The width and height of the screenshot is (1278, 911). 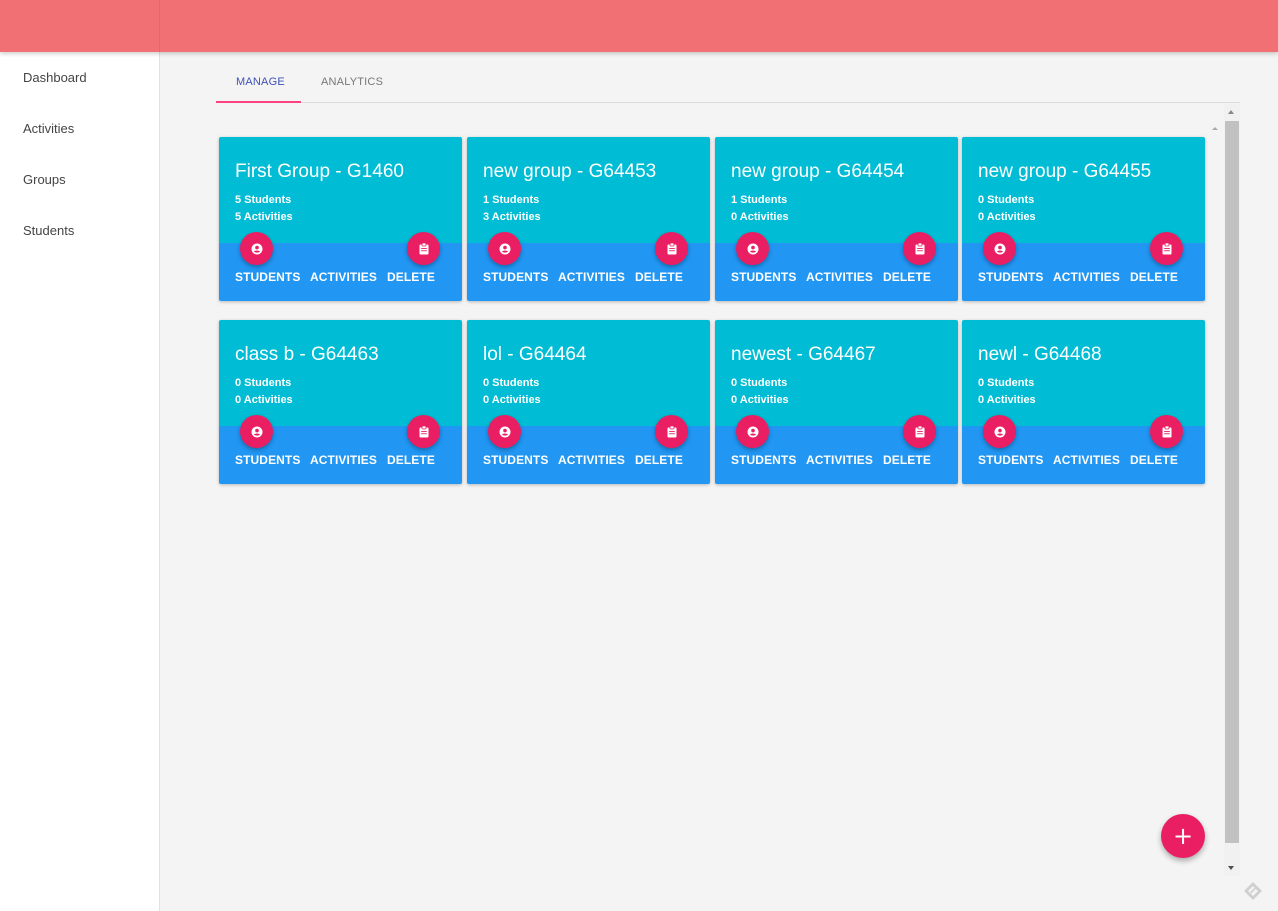 I want to click on card-students-count: 5 Students, so click(x=263, y=200).